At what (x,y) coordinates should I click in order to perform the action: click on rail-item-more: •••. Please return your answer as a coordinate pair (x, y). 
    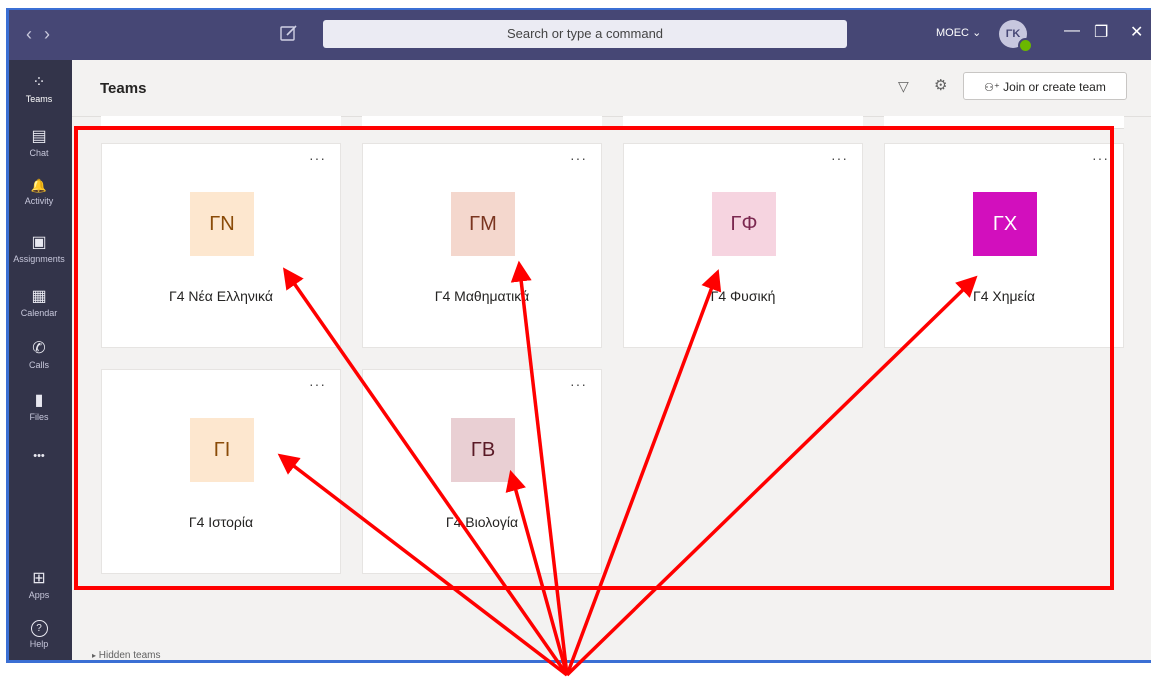
    Looking at the image, I should click on (39, 457).